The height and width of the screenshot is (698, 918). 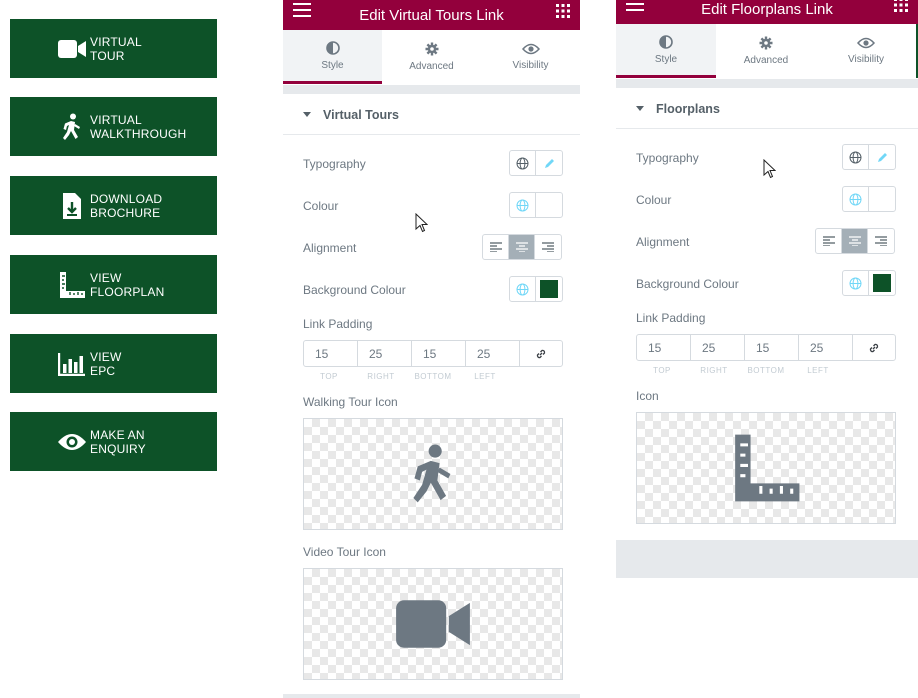 I want to click on section-title: Floorplans, so click(x=688, y=108).